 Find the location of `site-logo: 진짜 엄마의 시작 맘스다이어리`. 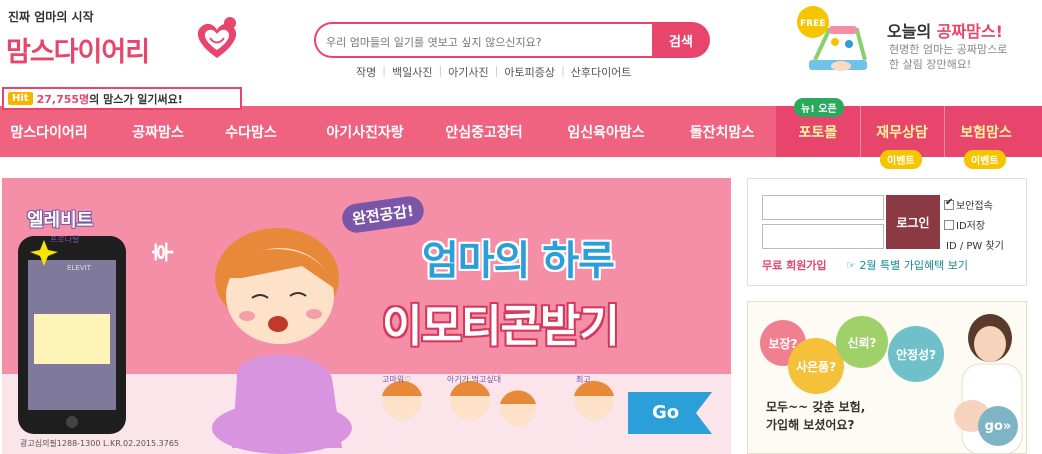

site-logo: 진짜 엄마의 시작 맘스다이어리 is located at coordinates (126, 44).